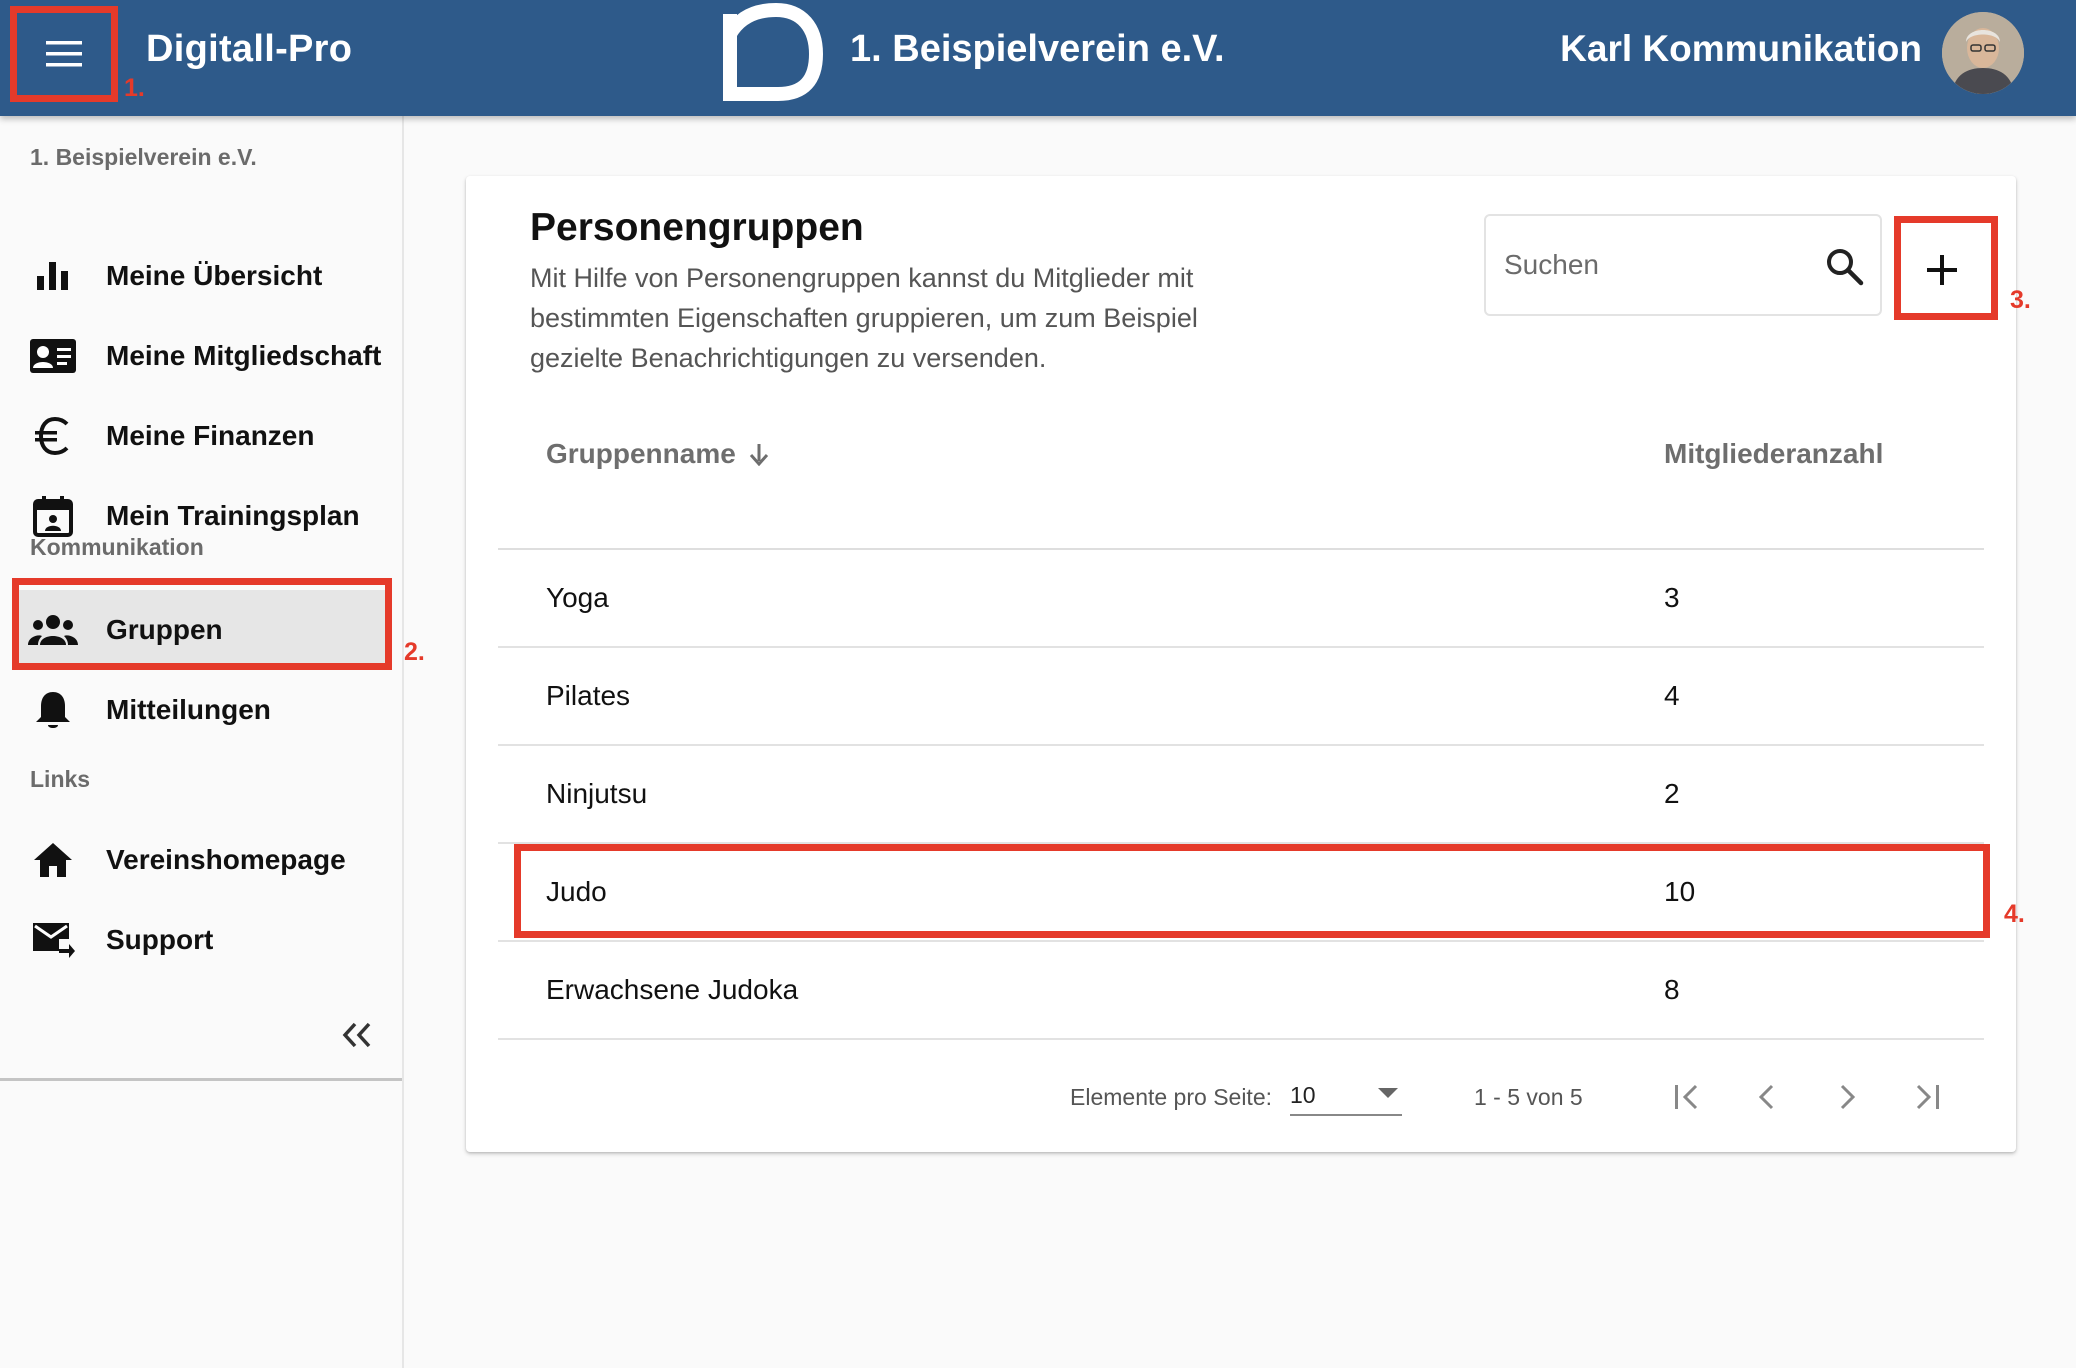 This screenshot has width=2076, height=1368. Describe the element at coordinates (758, 455) in the screenshot. I see `arrow-down-icon` at that location.